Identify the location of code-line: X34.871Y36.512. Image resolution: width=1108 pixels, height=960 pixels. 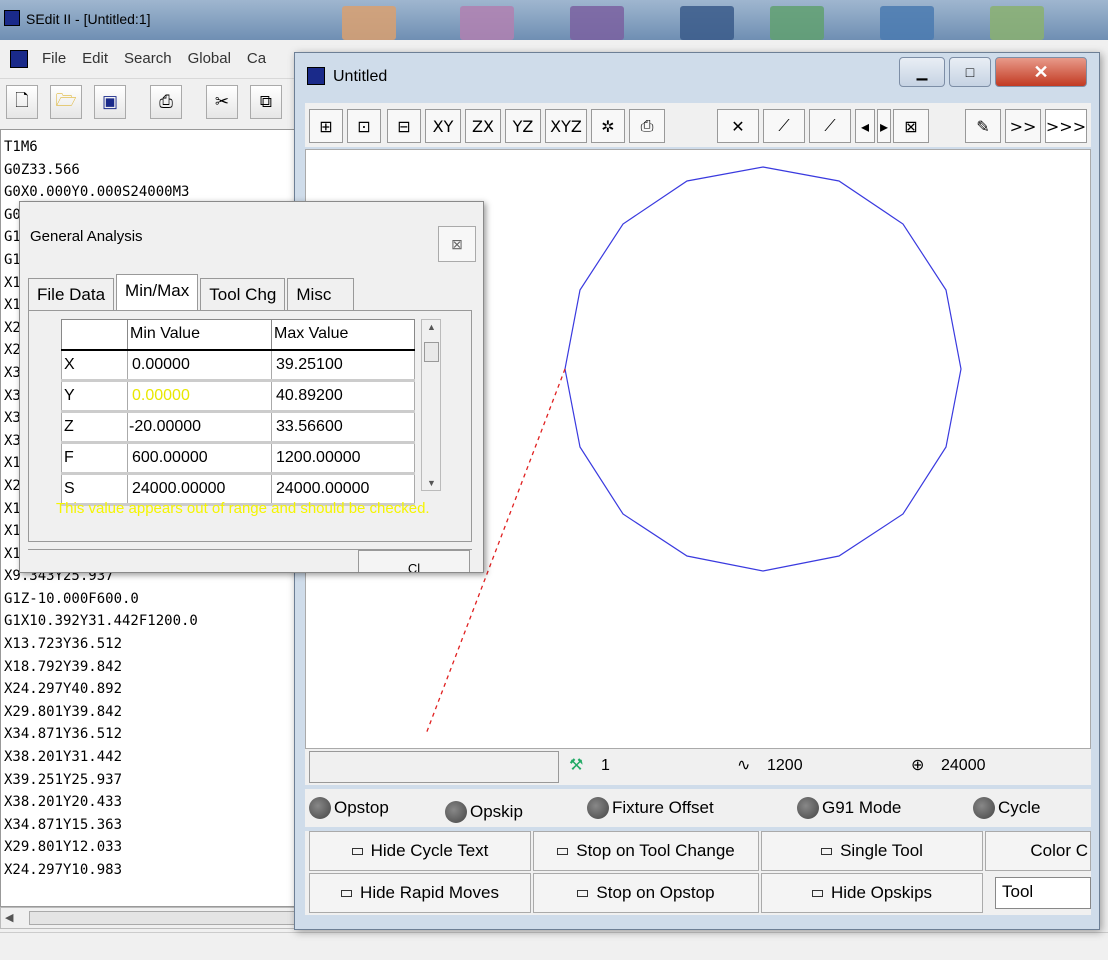
(101, 734).